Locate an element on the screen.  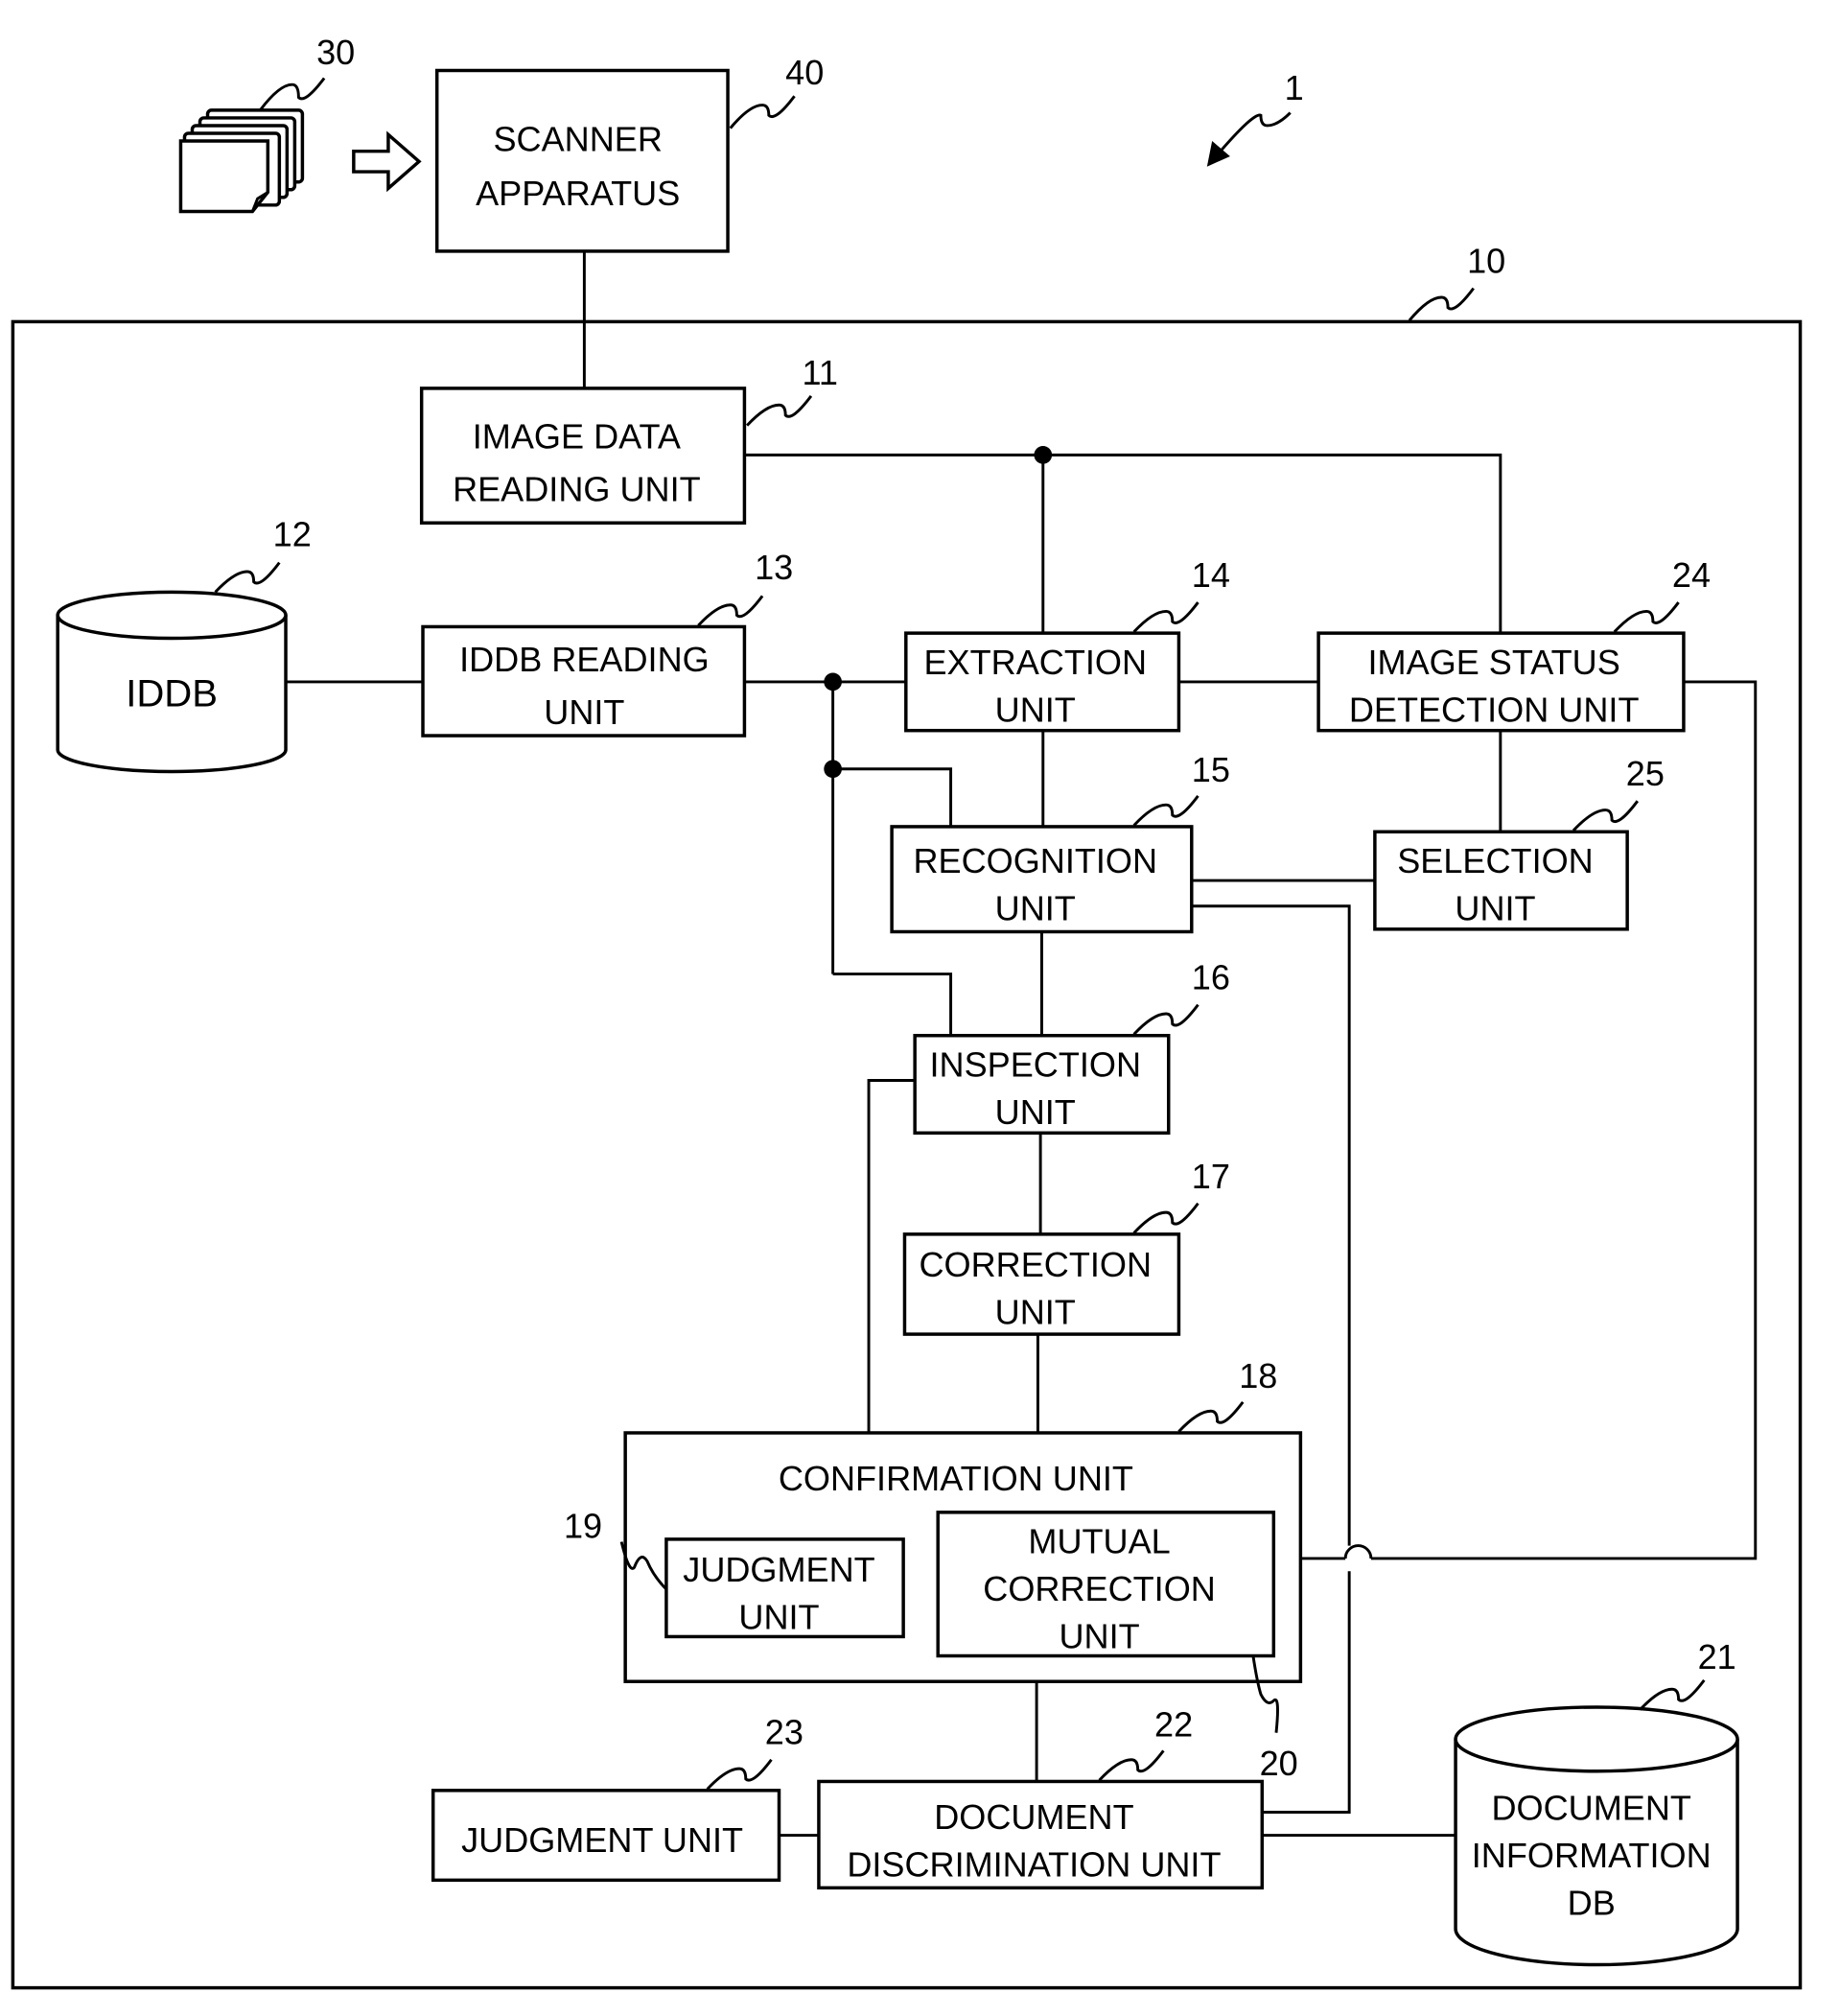
confirmation-label: CONFIRMATION UNIT is located at coordinates (956, 1478).